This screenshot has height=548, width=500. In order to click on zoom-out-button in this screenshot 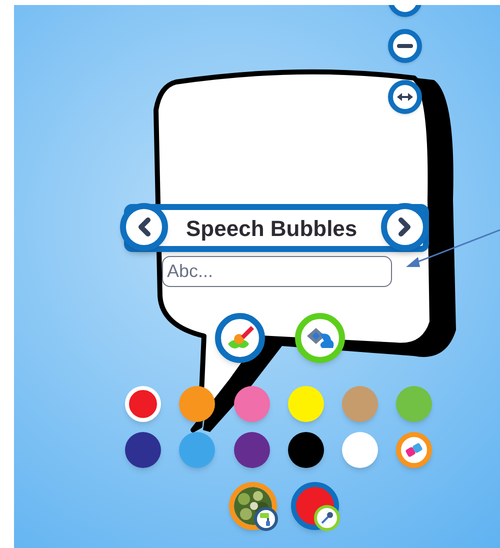, I will do `click(405, 46)`.